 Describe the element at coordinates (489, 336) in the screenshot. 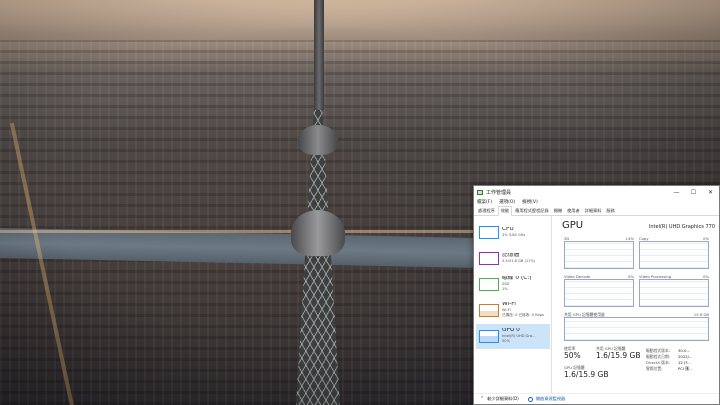

I see `gpu-thumbnail-graph` at that location.